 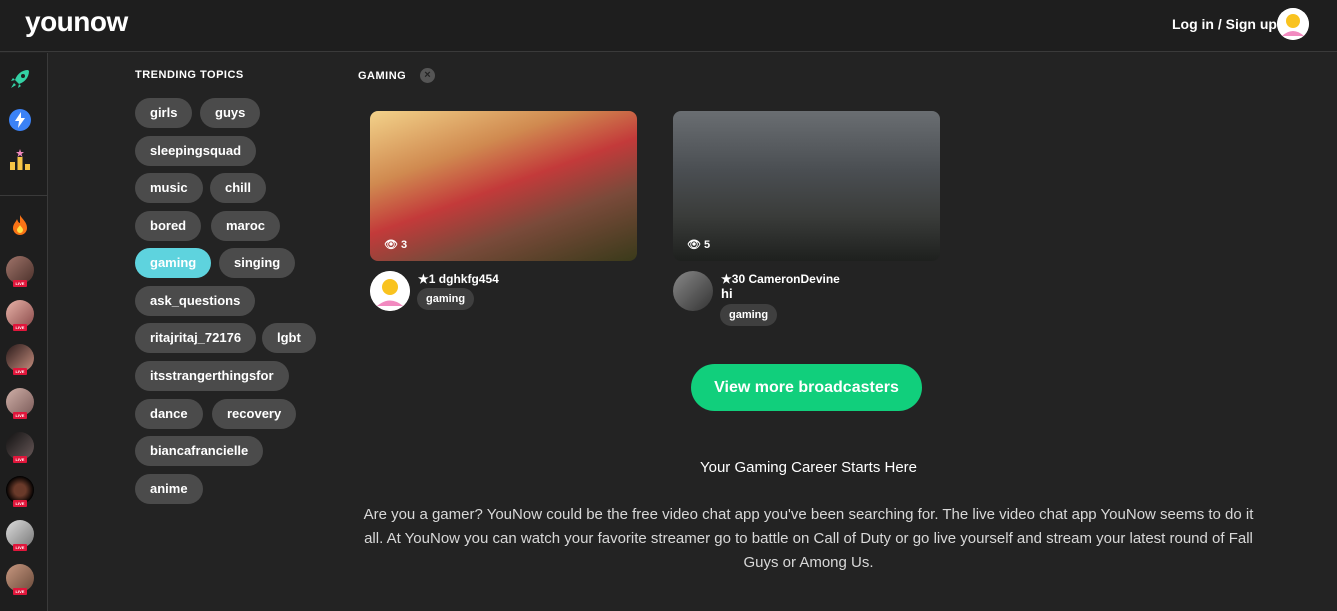 I want to click on broadcaster-name: ★30 CameronDevine, so click(x=780, y=279).